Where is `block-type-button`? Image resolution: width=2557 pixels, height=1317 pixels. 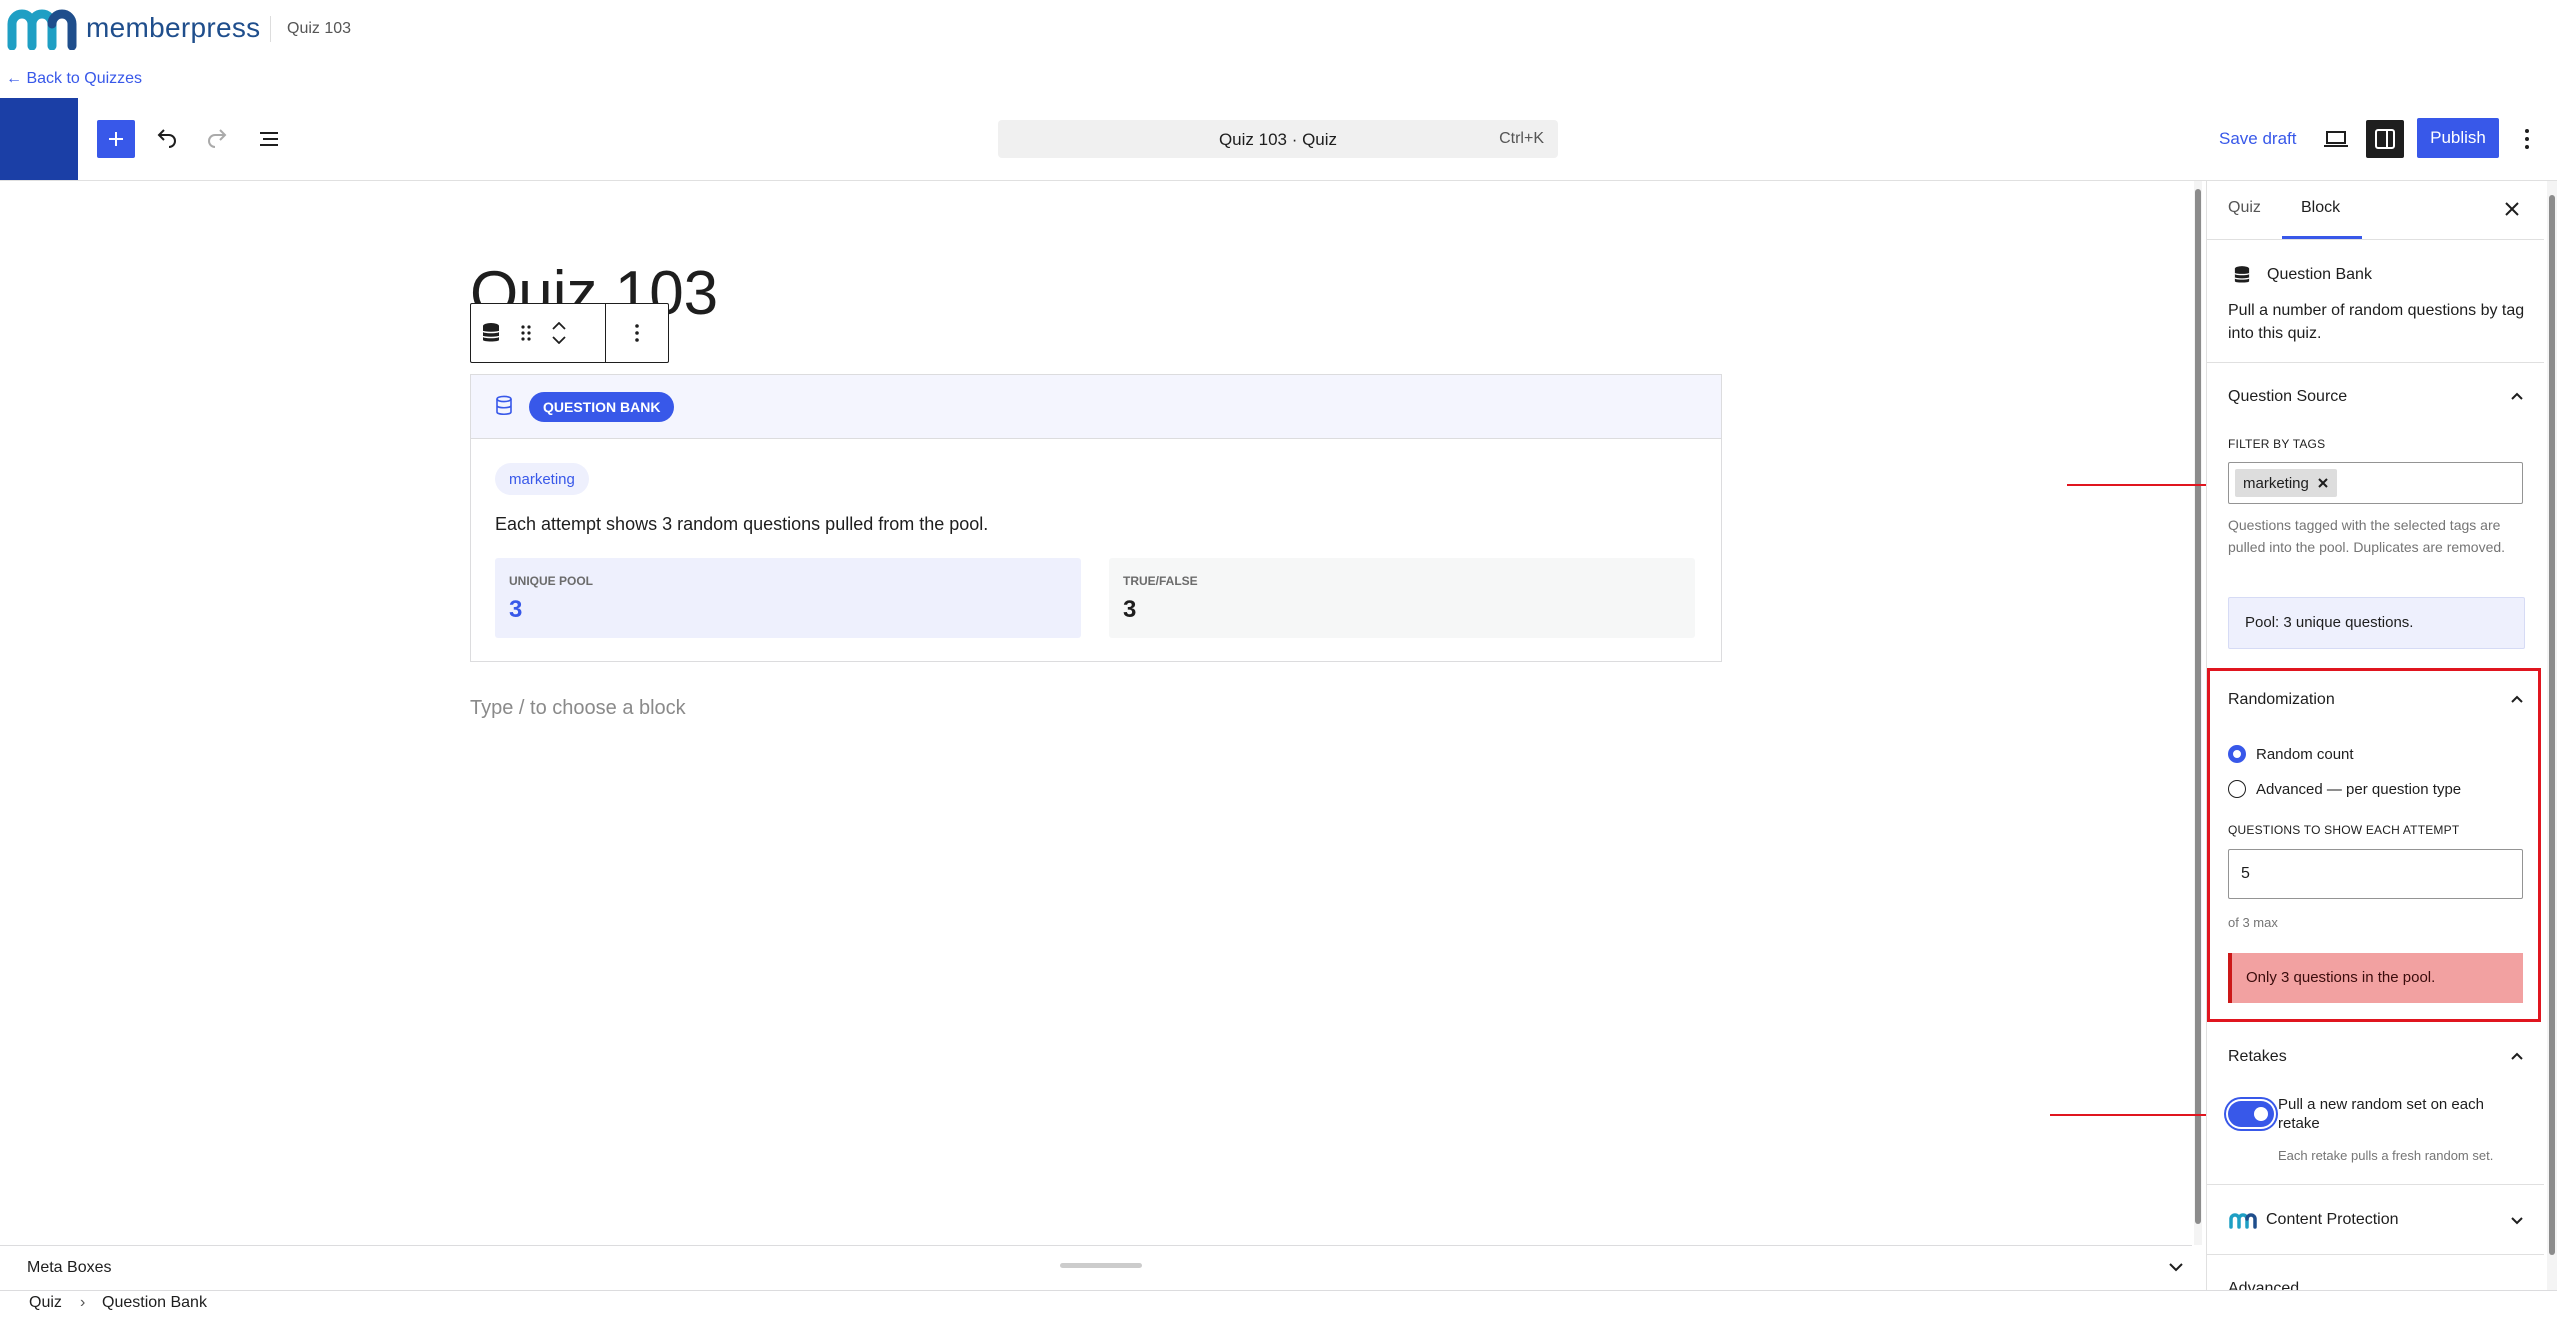 block-type-button is located at coordinates (491, 333).